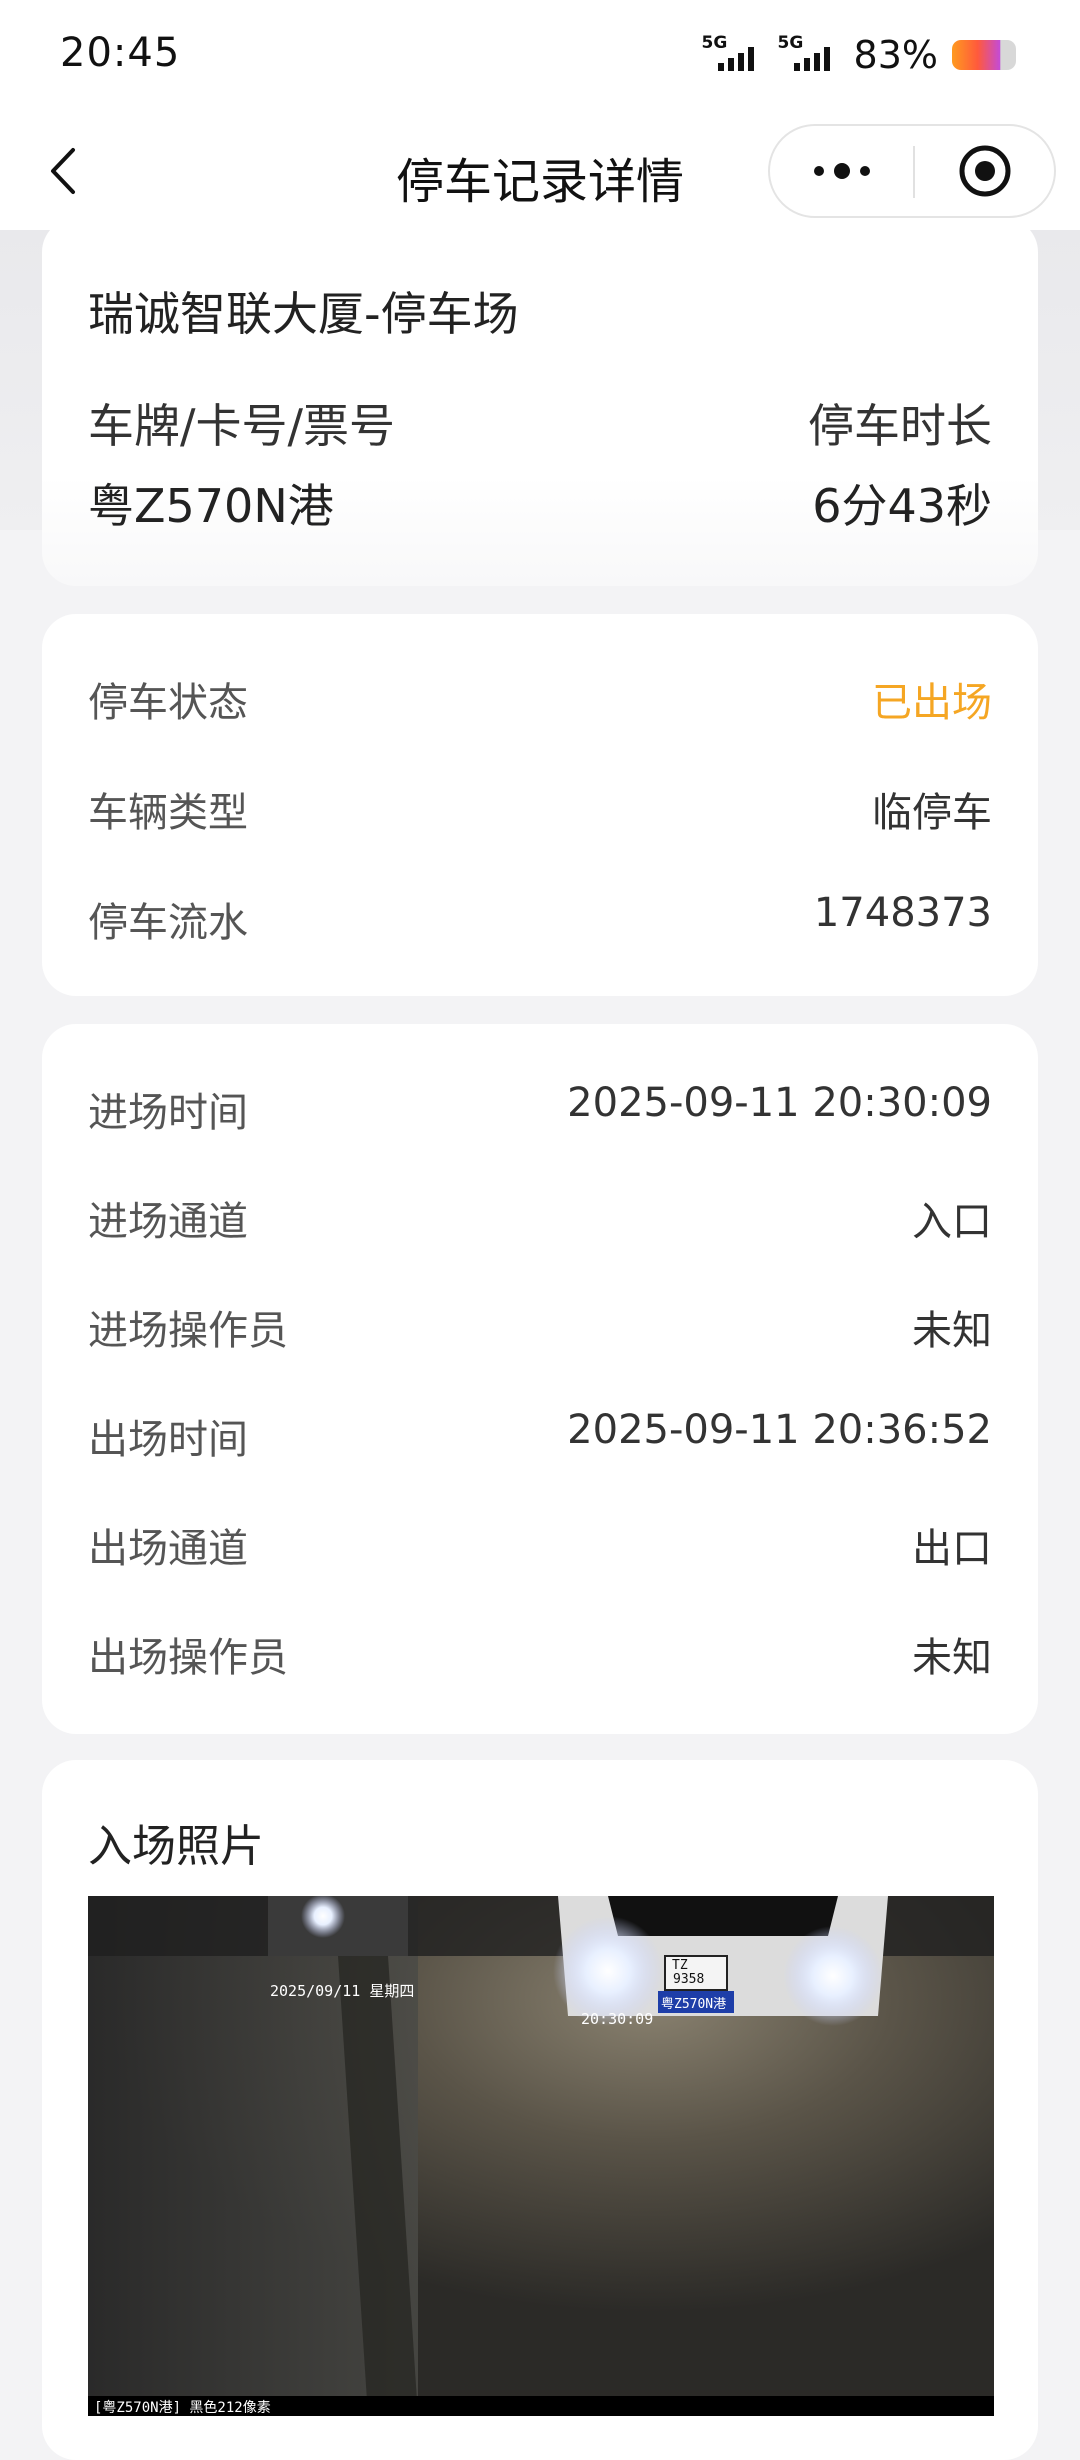  Describe the element at coordinates (303, 314) in the screenshot. I see `parking-lot-name: 瑞诚智联大厦-停车场` at that location.